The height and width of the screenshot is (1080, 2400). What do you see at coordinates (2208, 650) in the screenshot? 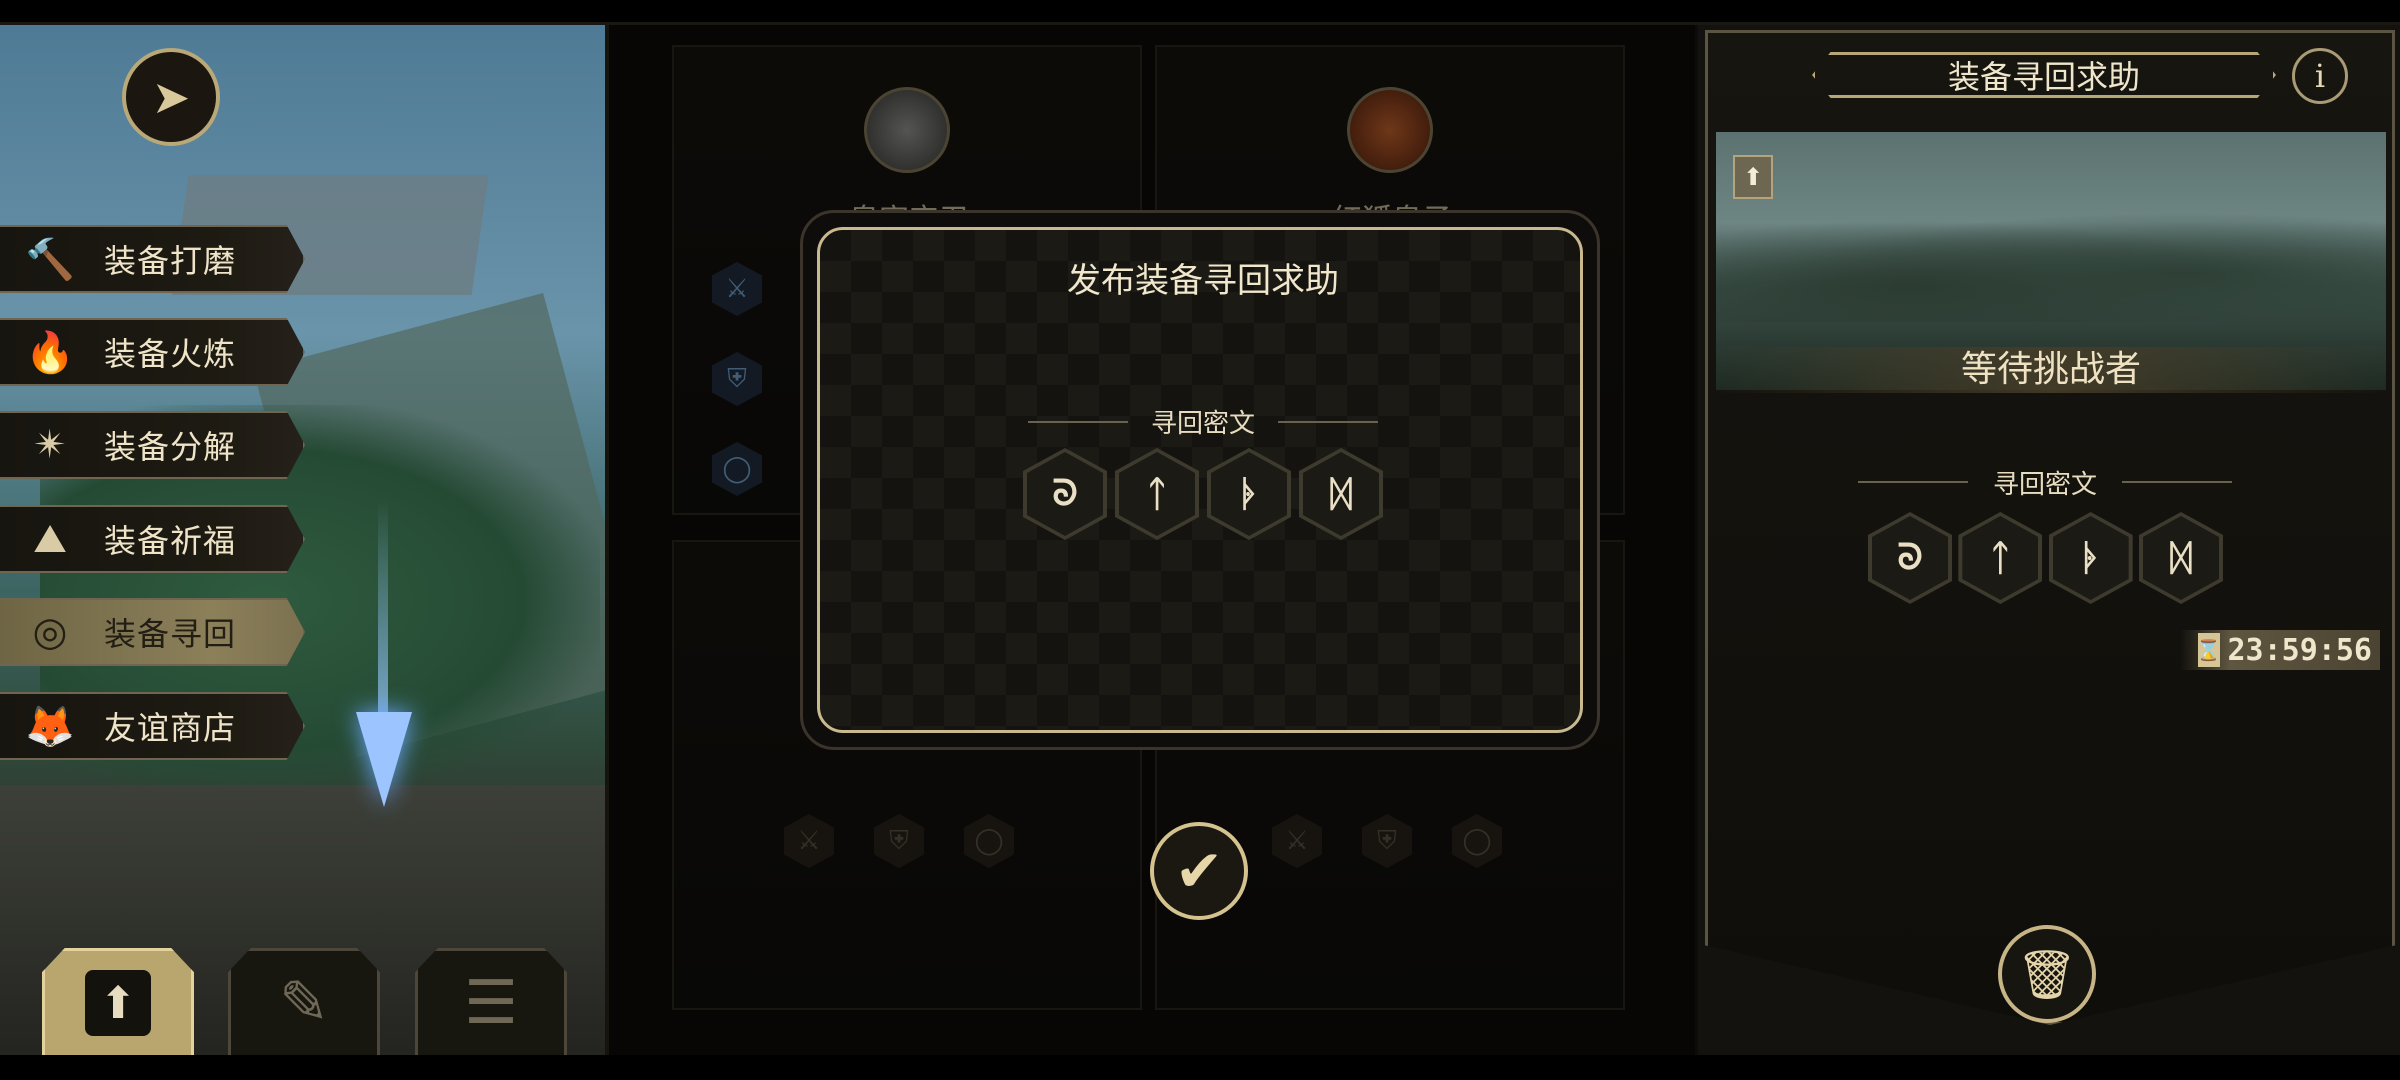
I see `hourglass-icon: ⌛` at bounding box center [2208, 650].